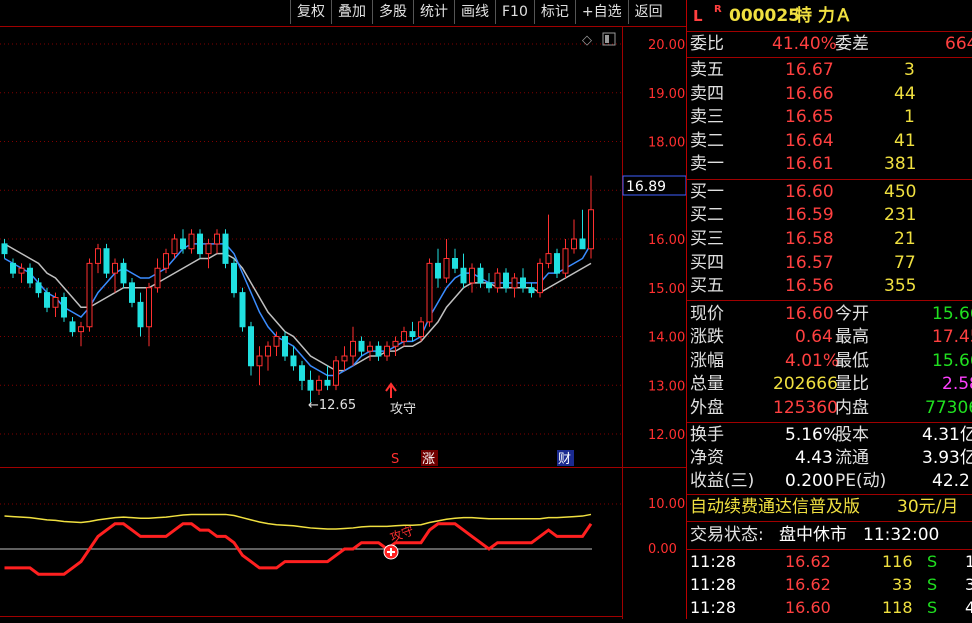 The image size is (972, 623). What do you see at coordinates (564, 459) in the screenshot?
I see `marker-cai: 财` at bounding box center [564, 459].